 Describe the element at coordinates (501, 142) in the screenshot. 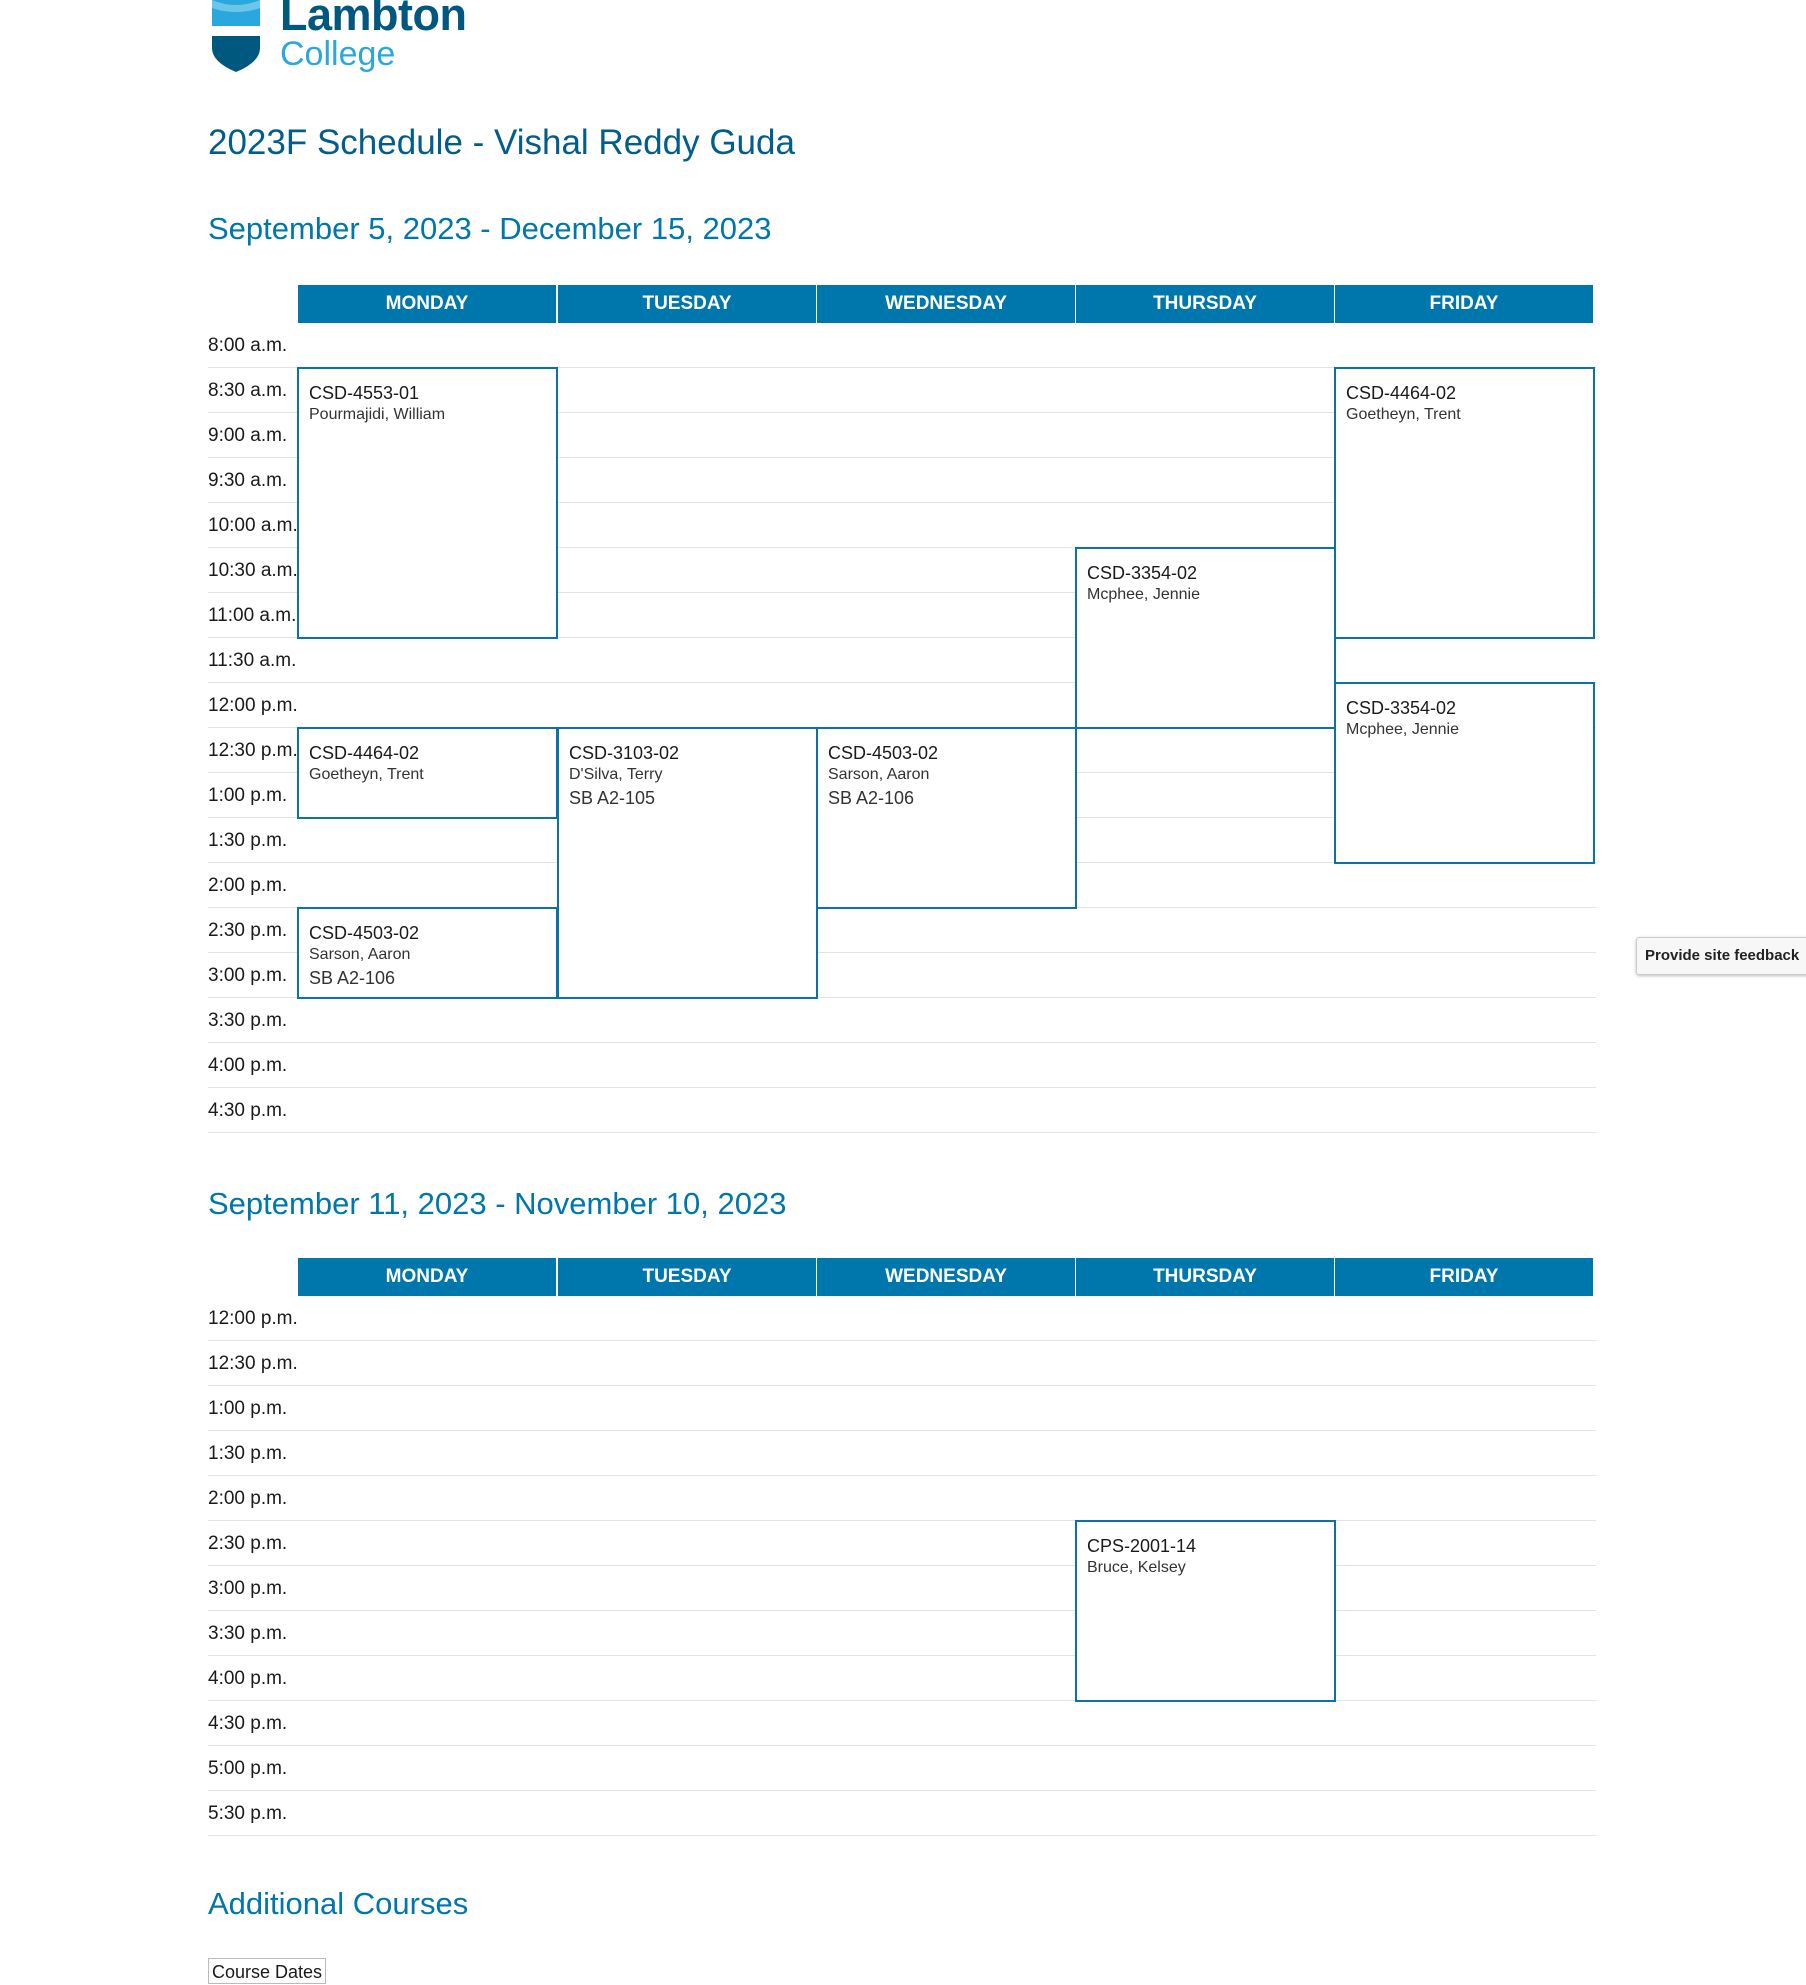

I see `page-title: 2023F Schedule - Vishal Reddy Guda` at that location.